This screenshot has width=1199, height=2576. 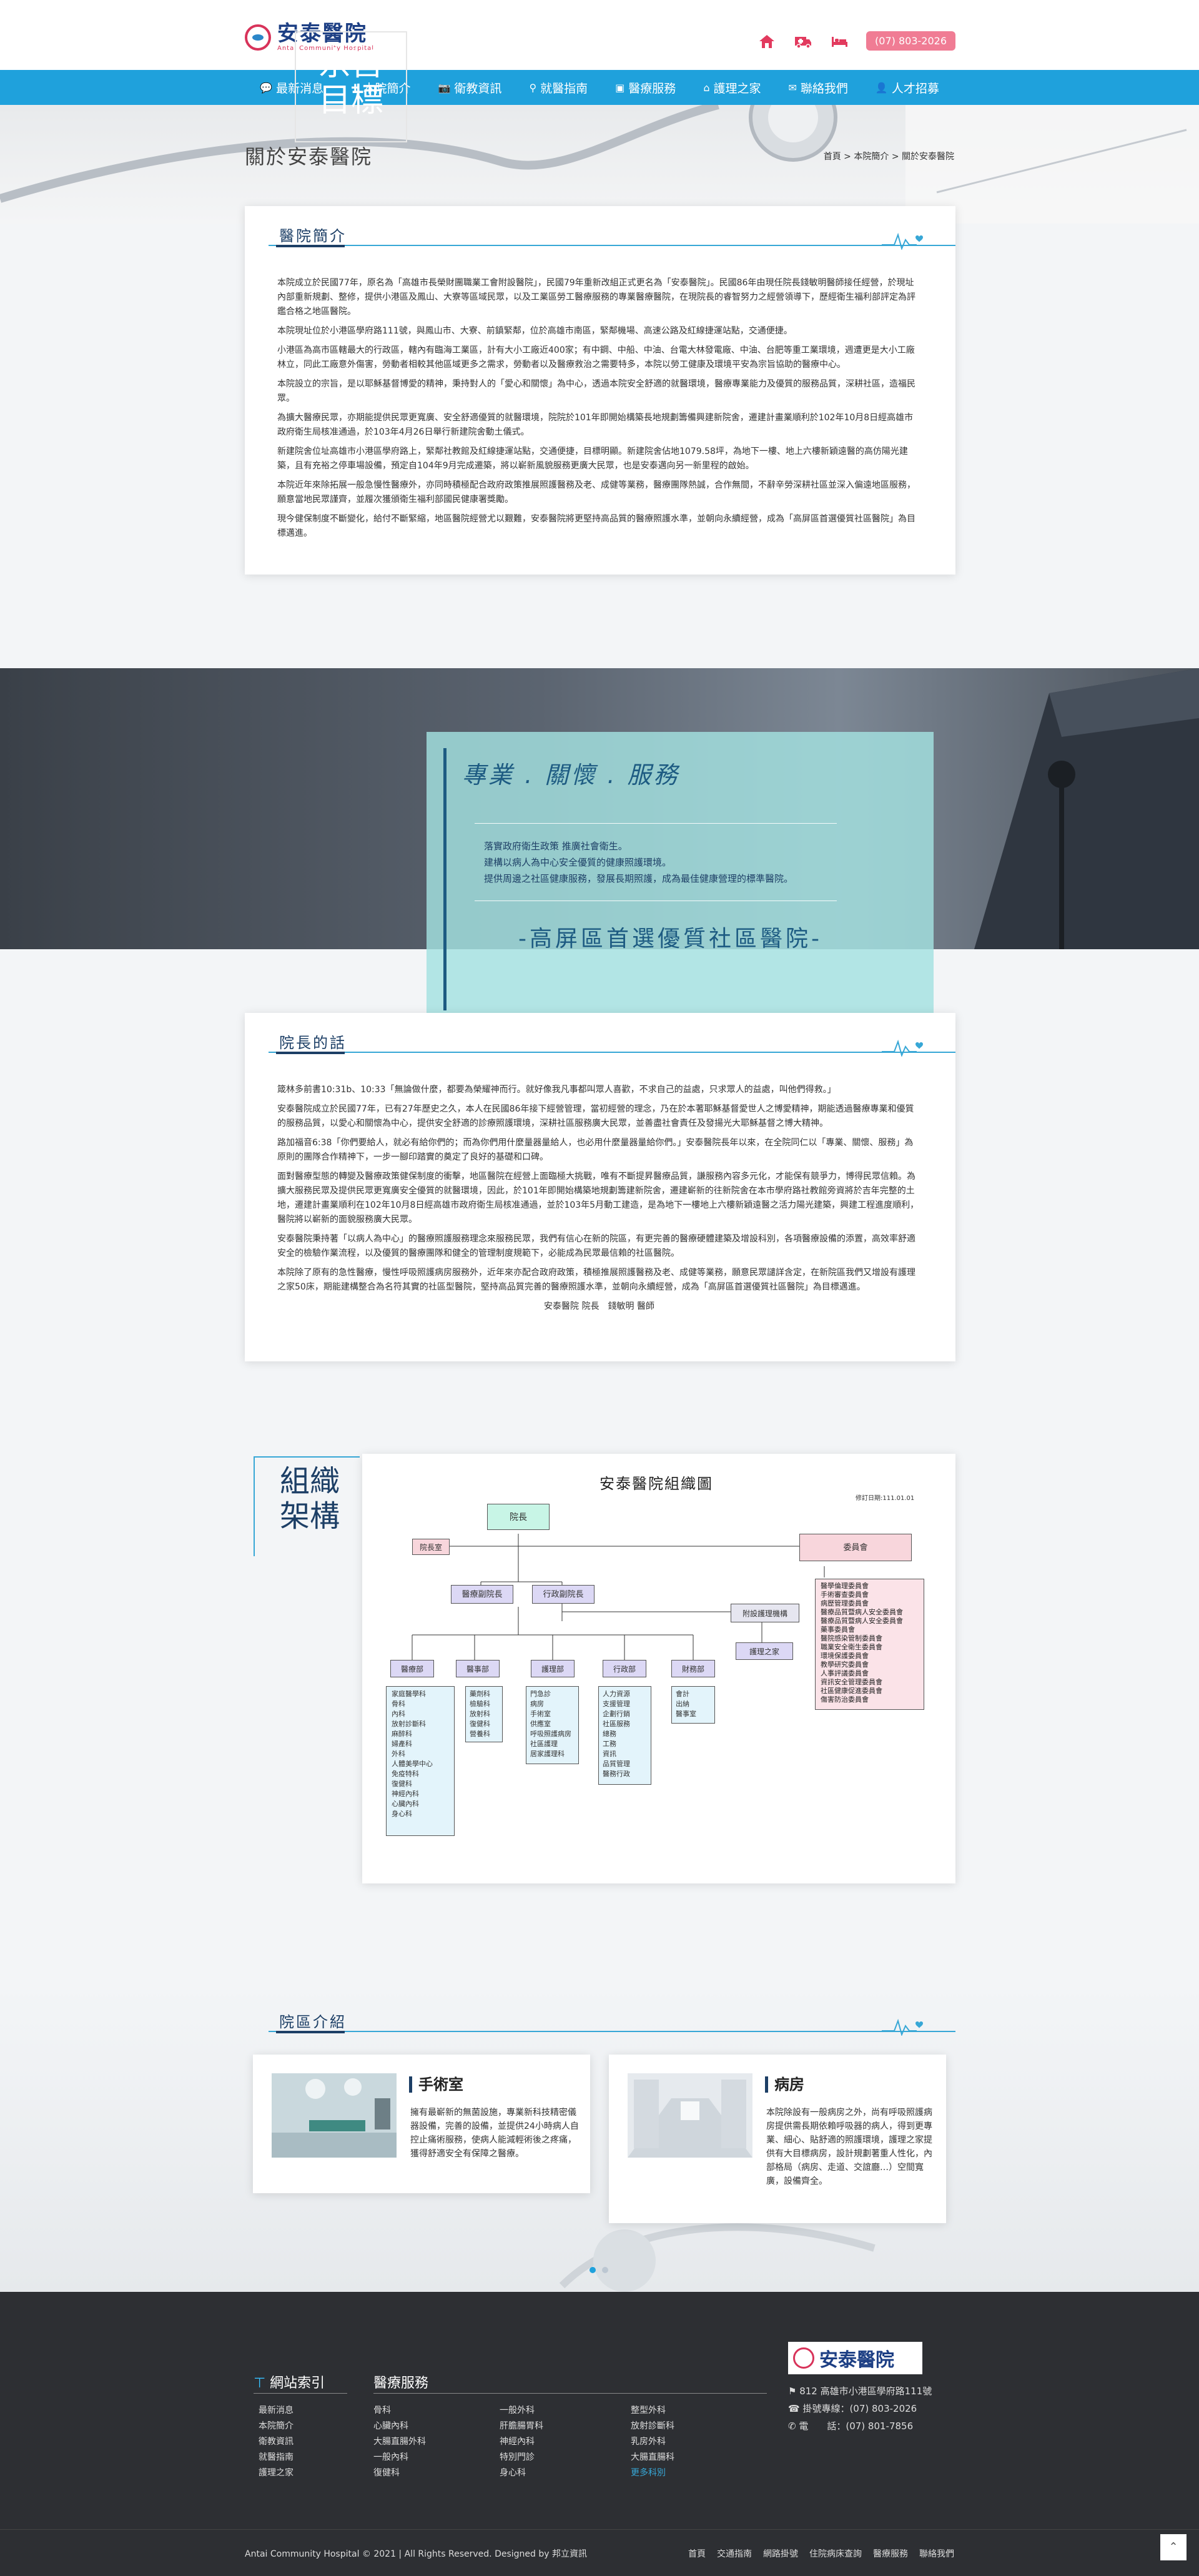 I want to click on footer-link: 醫療服務, so click(x=891, y=2554).